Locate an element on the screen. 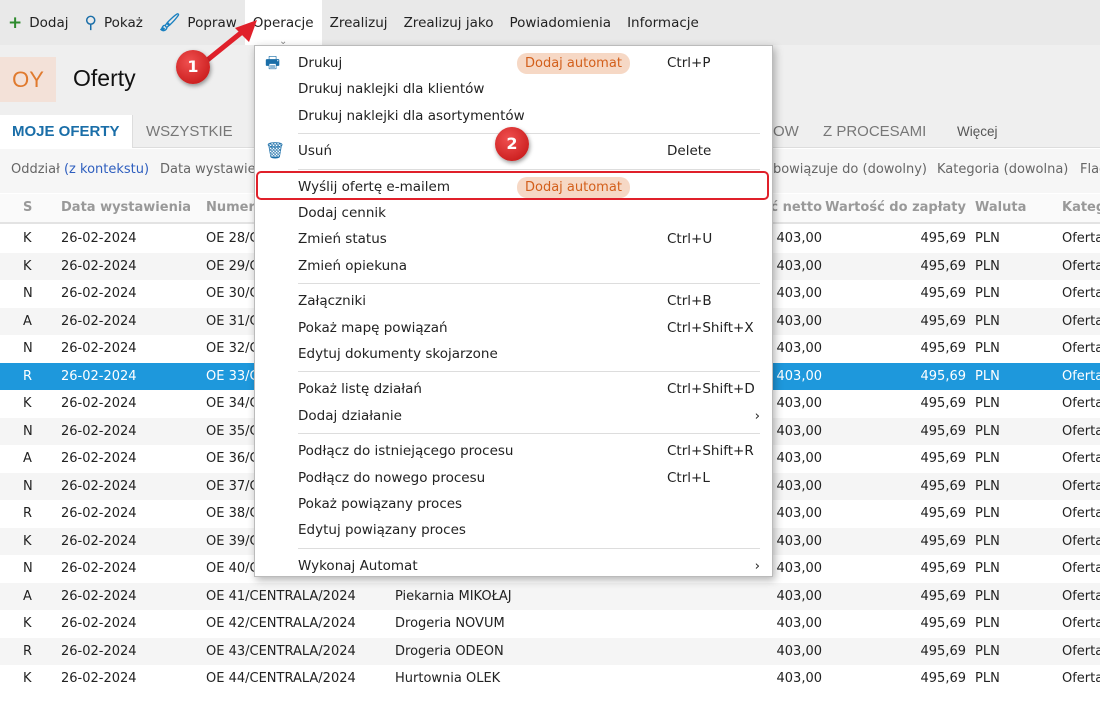 The width and height of the screenshot is (1100, 719). col-number: Numer is located at coordinates (230, 208).